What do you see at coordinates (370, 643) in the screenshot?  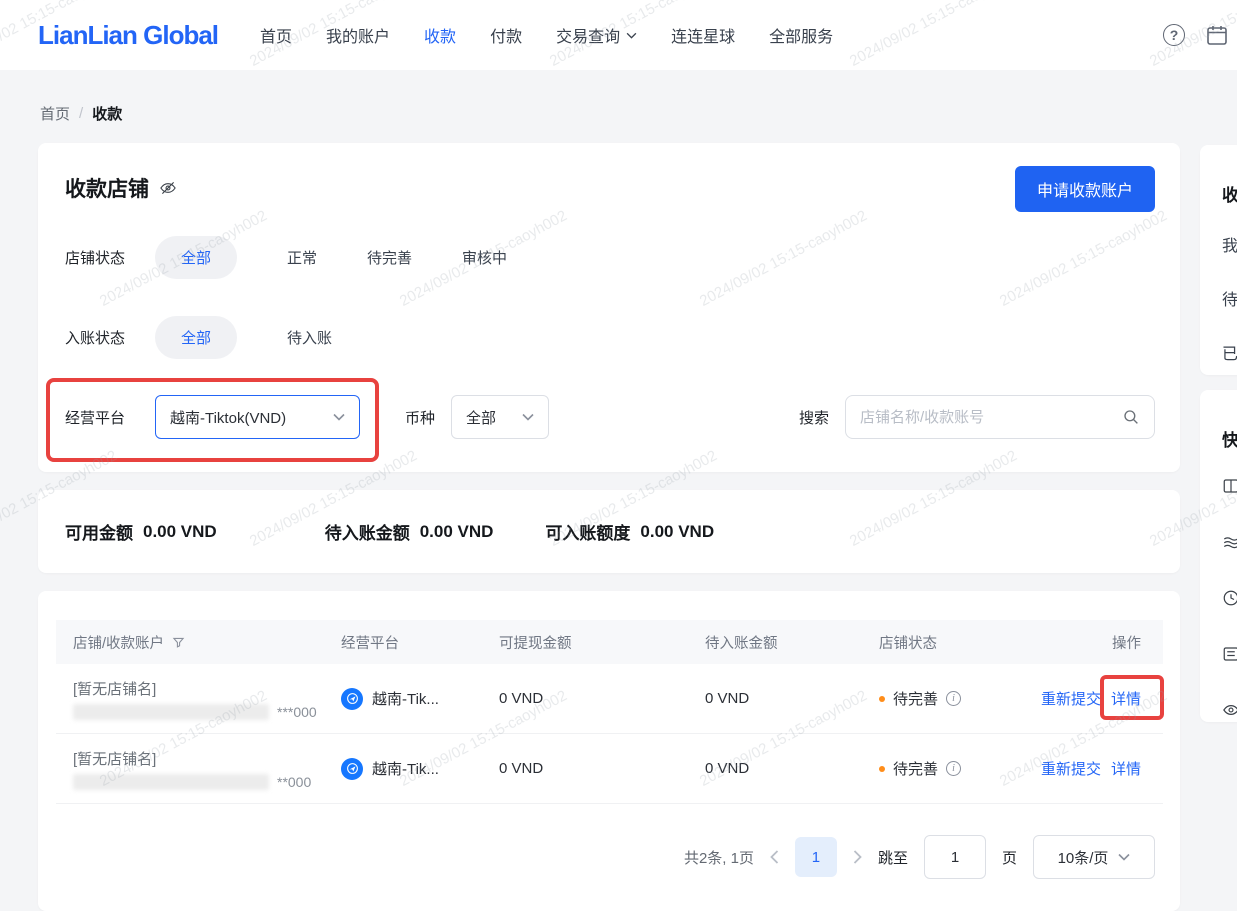 I see `col-platform: 经营平台` at bounding box center [370, 643].